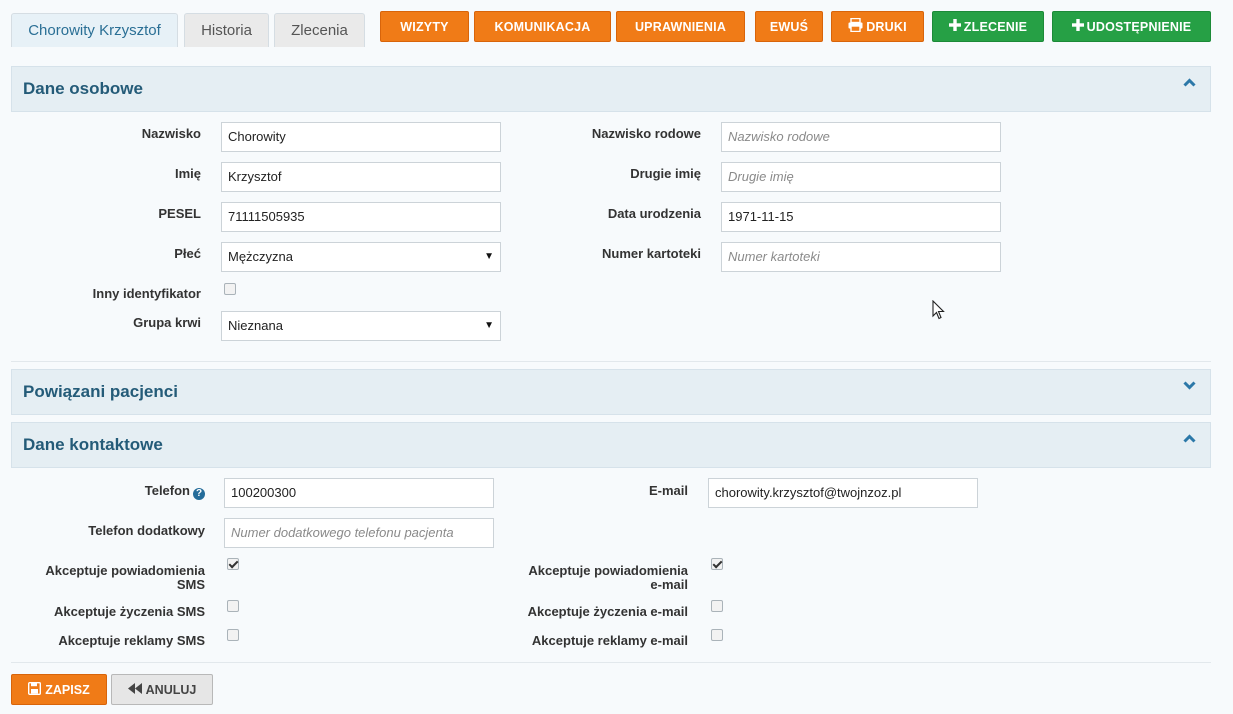  Describe the element at coordinates (171, 133) in the screenshot. I see `nazwisko-label: Nazwisko` at that location.